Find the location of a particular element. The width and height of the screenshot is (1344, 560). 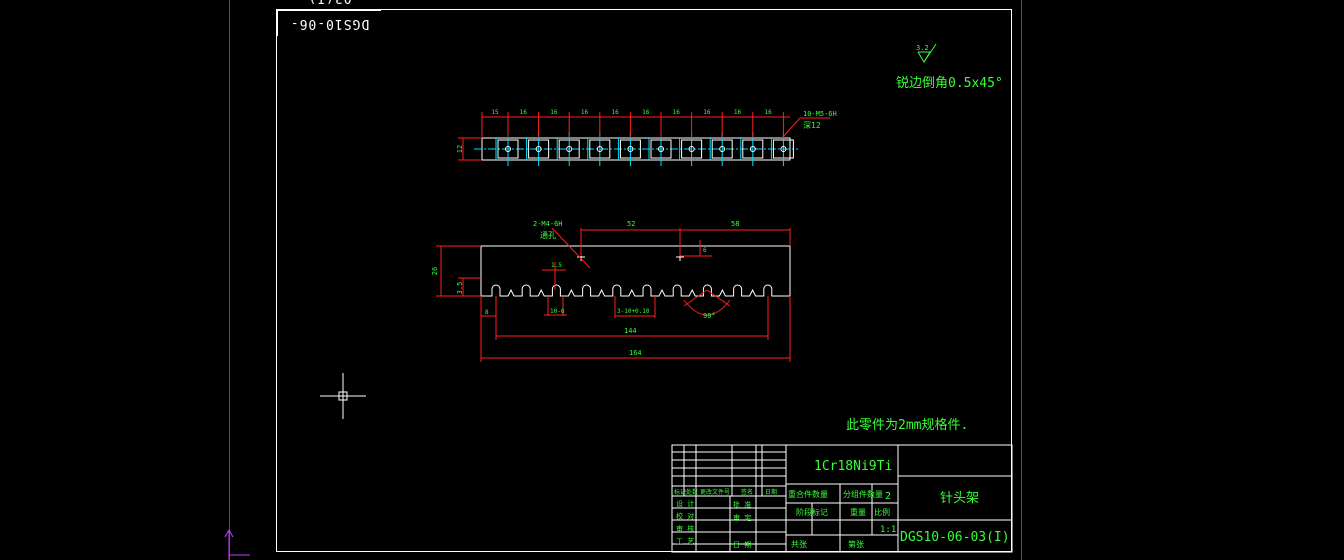

dim-164: 164 is located at coordinates (635, 353).